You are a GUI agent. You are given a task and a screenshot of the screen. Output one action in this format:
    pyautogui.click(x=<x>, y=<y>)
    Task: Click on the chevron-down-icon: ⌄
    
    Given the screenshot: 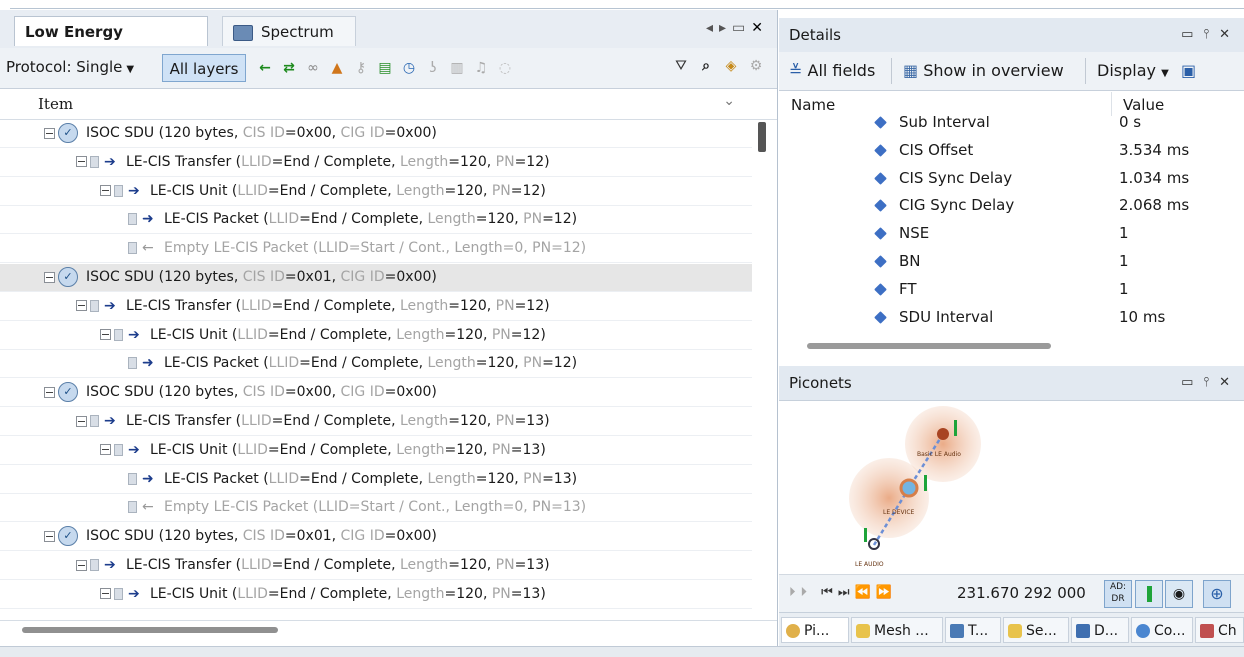 What is the action you would take?
    pyautogui.click(x=729, y=101)
    